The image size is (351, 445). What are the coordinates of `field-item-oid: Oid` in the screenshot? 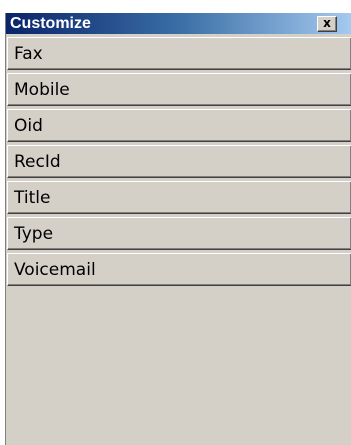 It's located at (179, 125).